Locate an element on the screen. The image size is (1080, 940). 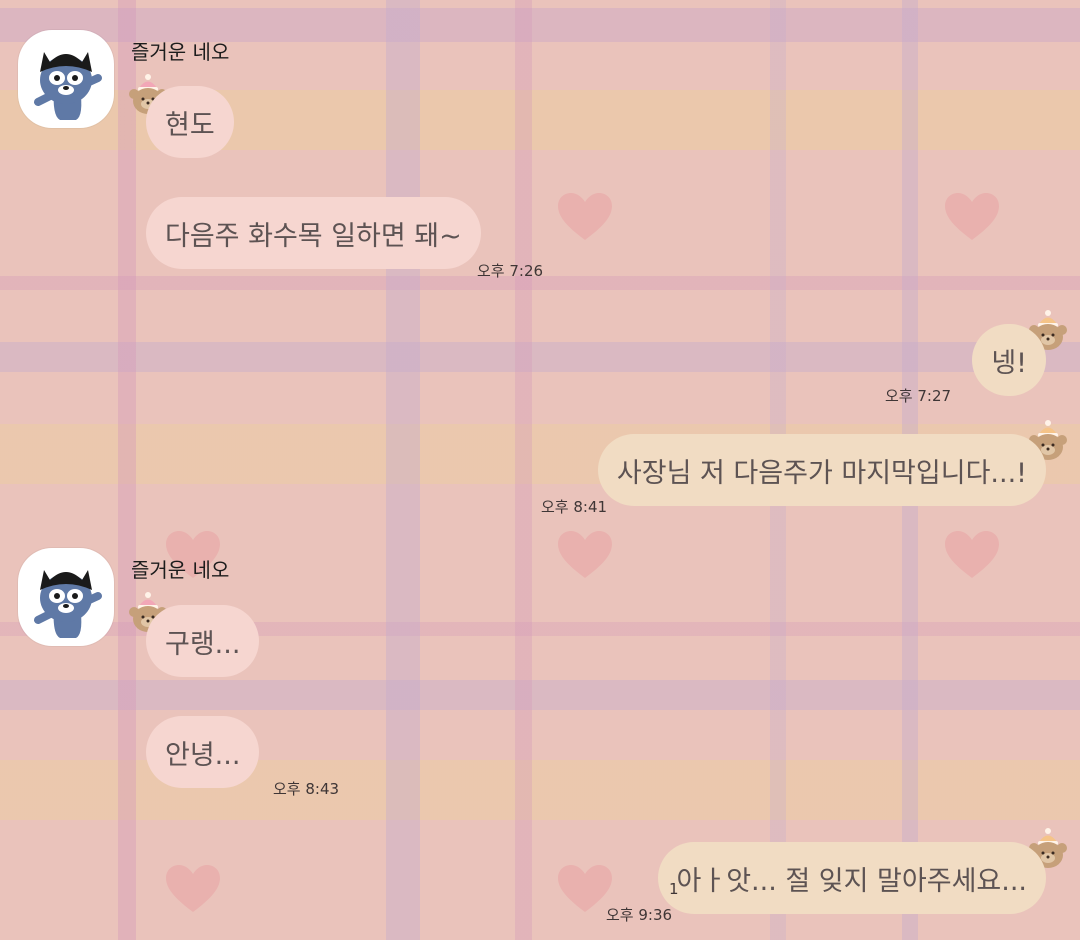
message-bubble: 다음주 화수목 일하면 돼~ is located at coordinates (313, 233).